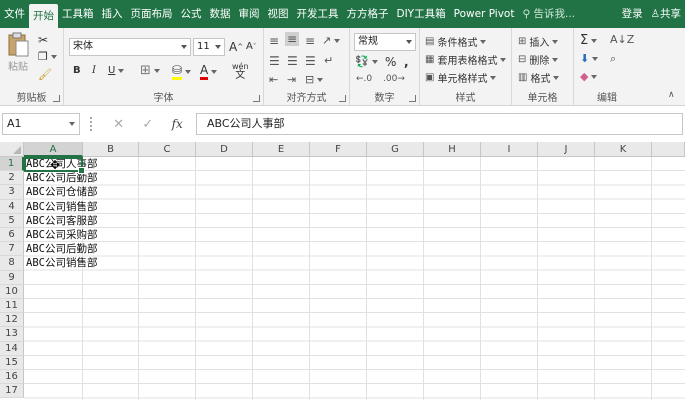  I want to click on row-header-9: 9, so click(12, 277).